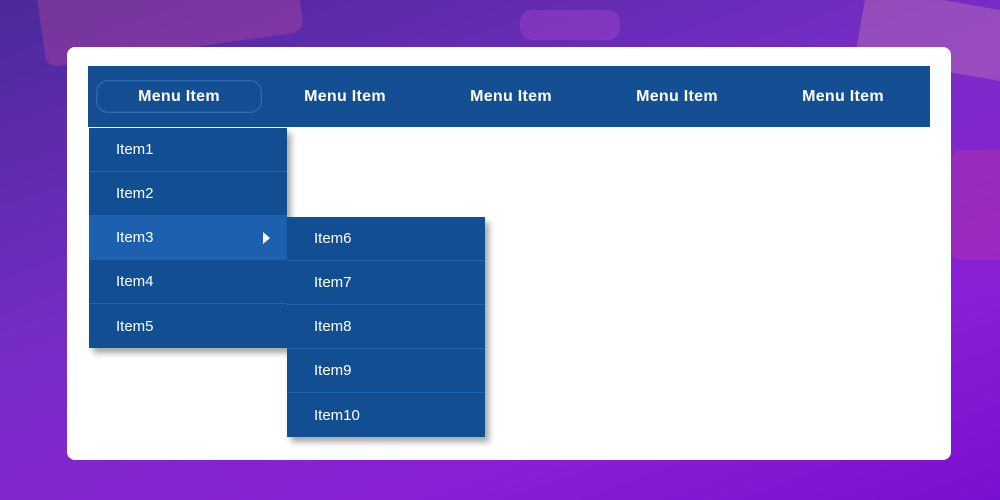 This screenshot has height=500, width=1000. I want to click on dropdown-item-1: Item1, so click(188, 150).